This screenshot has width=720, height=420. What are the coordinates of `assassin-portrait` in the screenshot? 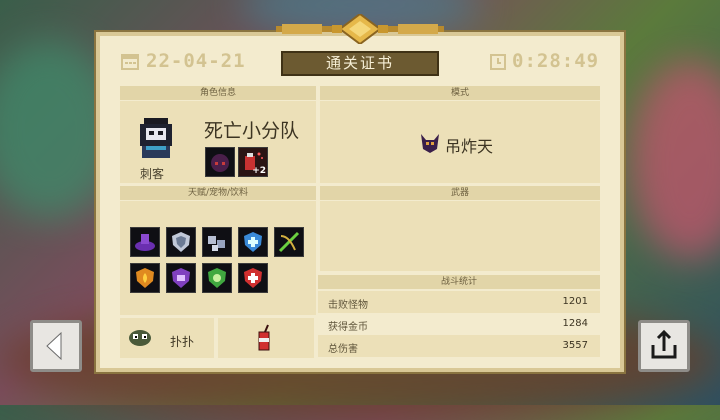 It's located at (156, 138).